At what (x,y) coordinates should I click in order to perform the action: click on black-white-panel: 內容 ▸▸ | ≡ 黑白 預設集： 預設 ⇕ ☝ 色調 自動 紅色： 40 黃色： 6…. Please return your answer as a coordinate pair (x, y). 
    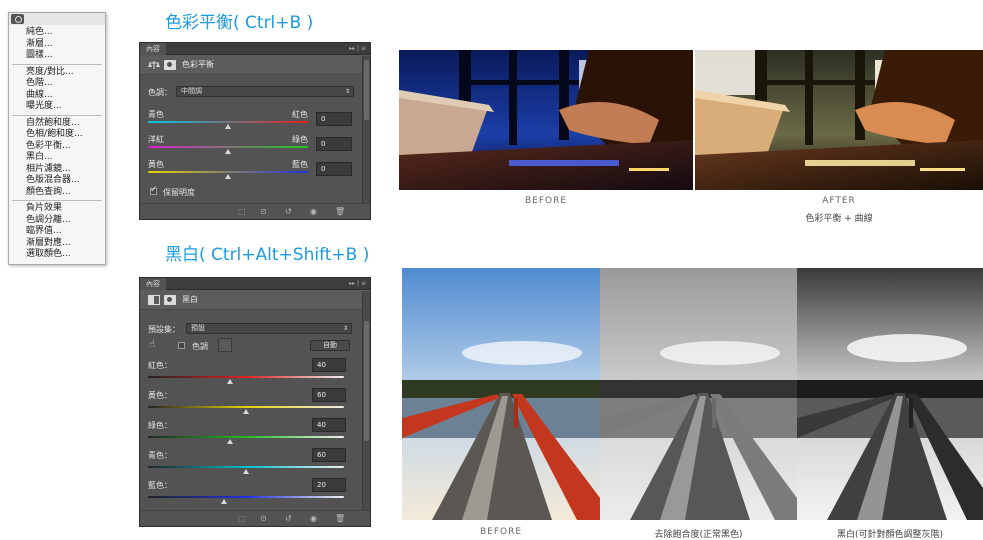
    Looking at the image, I should click on (255, 402).